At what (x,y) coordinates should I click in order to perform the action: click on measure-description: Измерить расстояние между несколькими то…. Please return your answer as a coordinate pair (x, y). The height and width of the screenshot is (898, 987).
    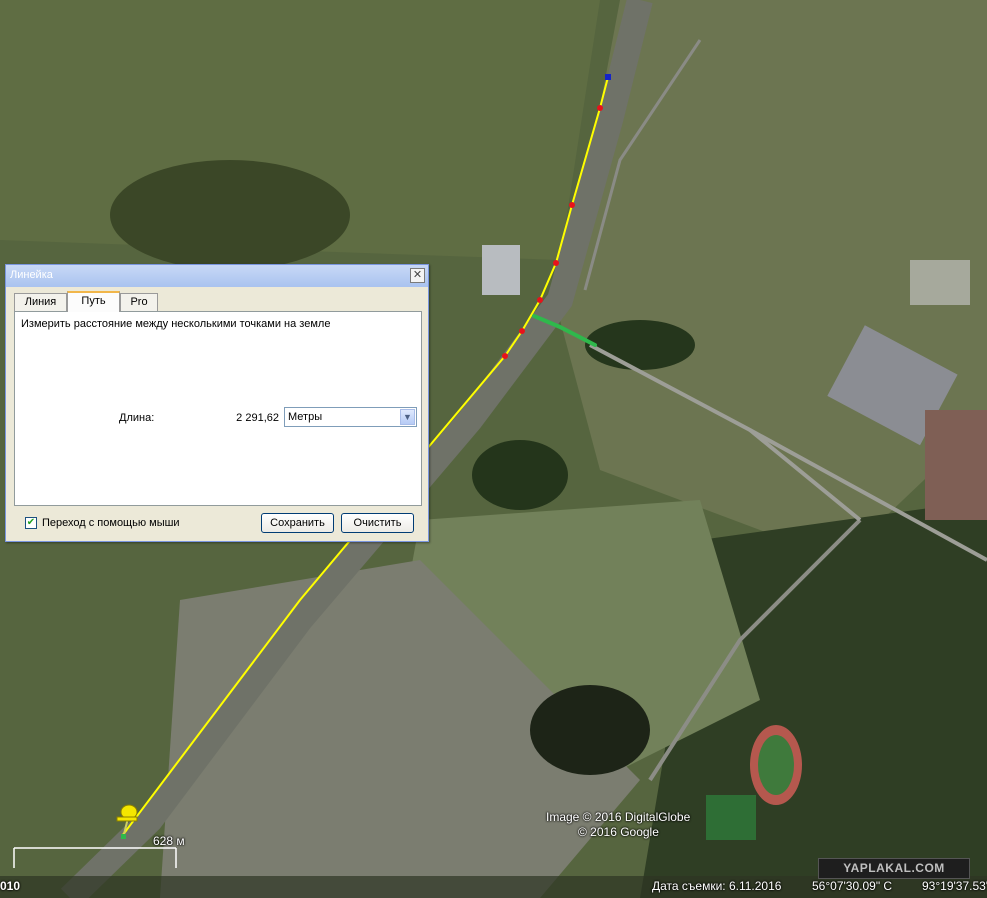
    Looking at the image, I should click on (176, 324).